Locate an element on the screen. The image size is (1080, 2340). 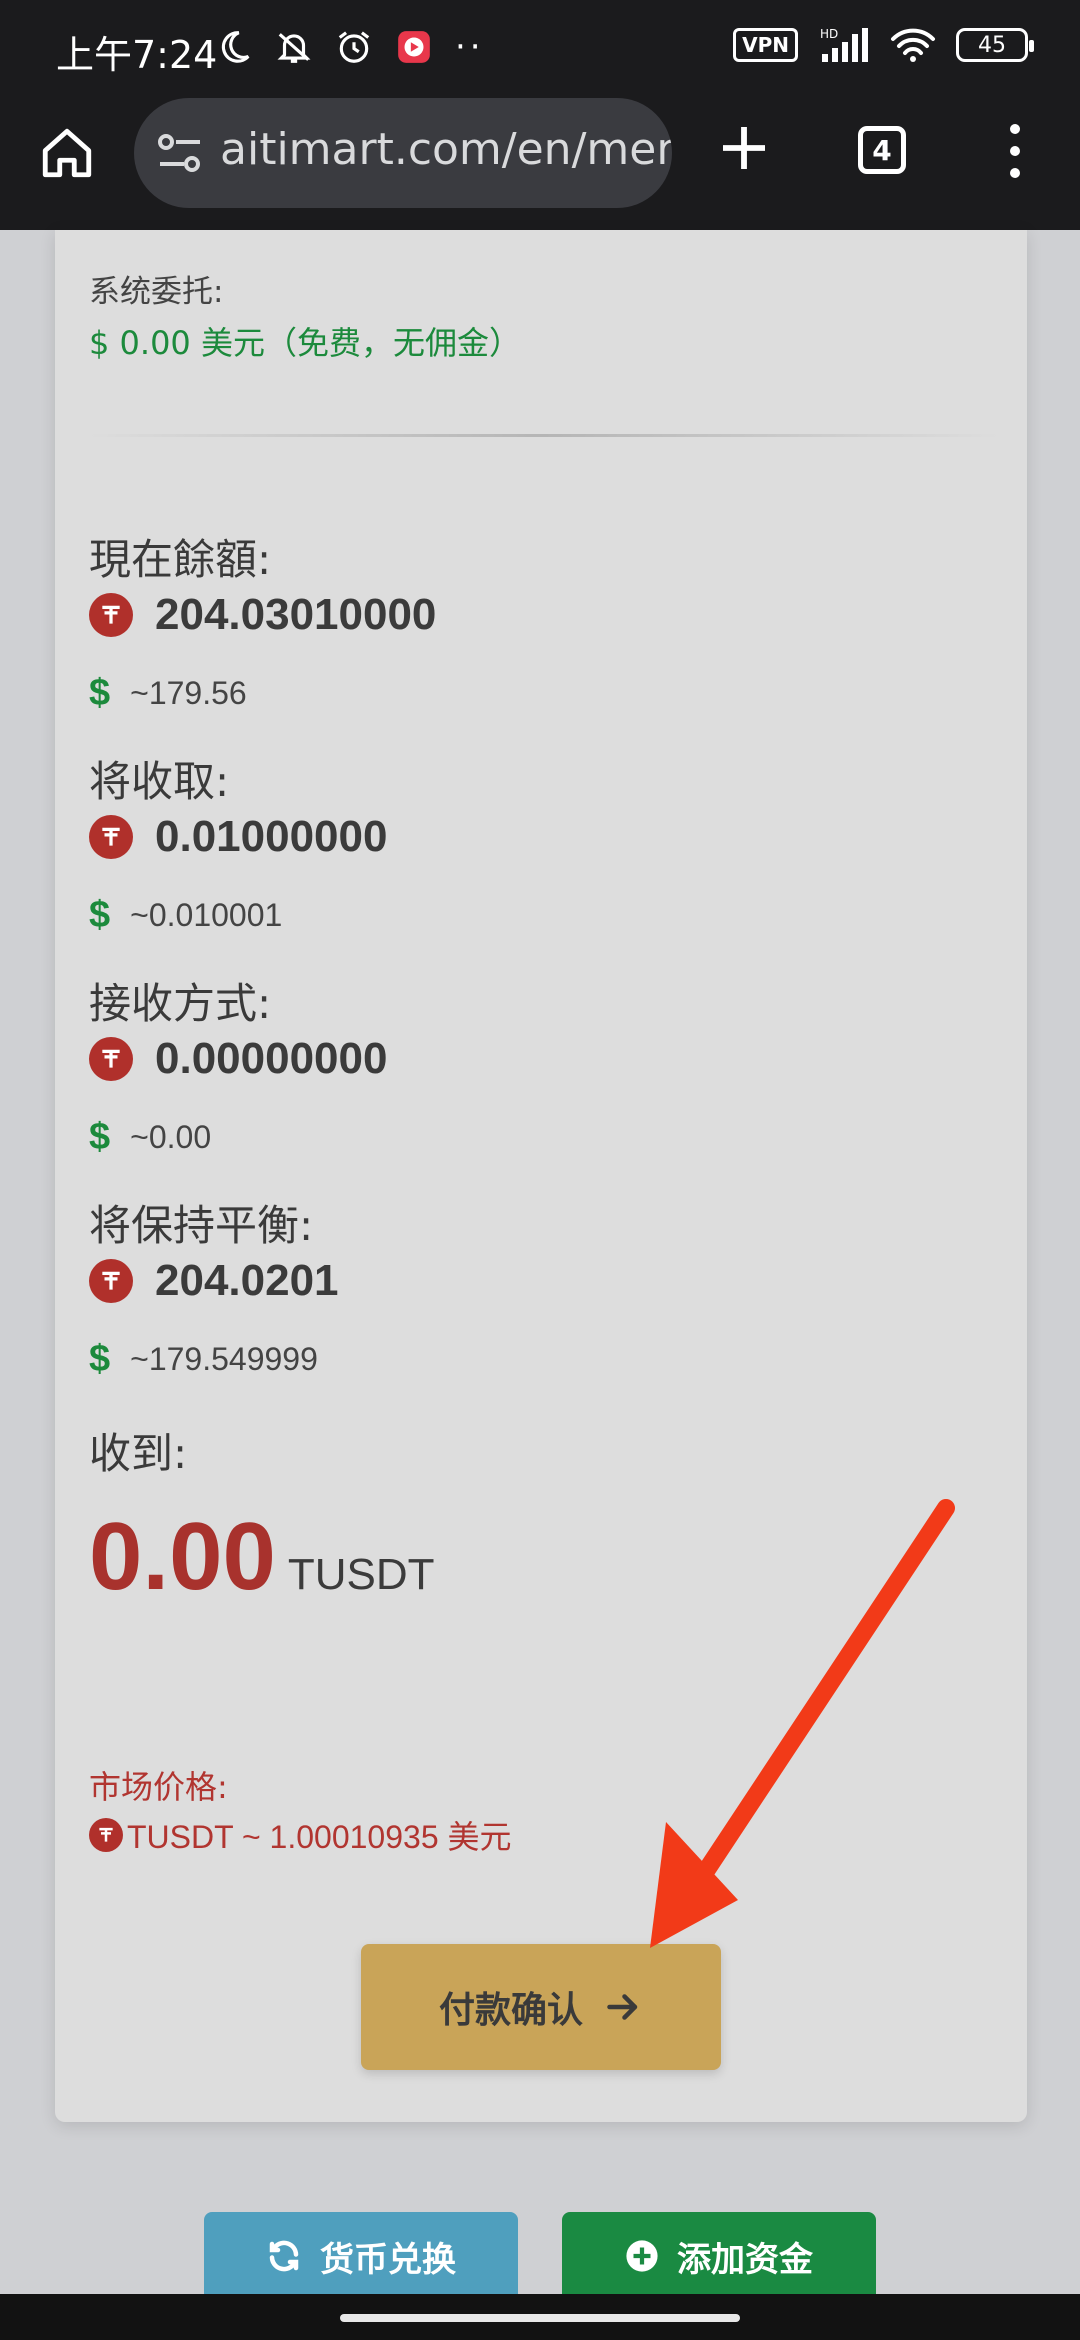
remaining-balance-usd-row: $ ~179.549999 is located at coordinates (203, 1359).